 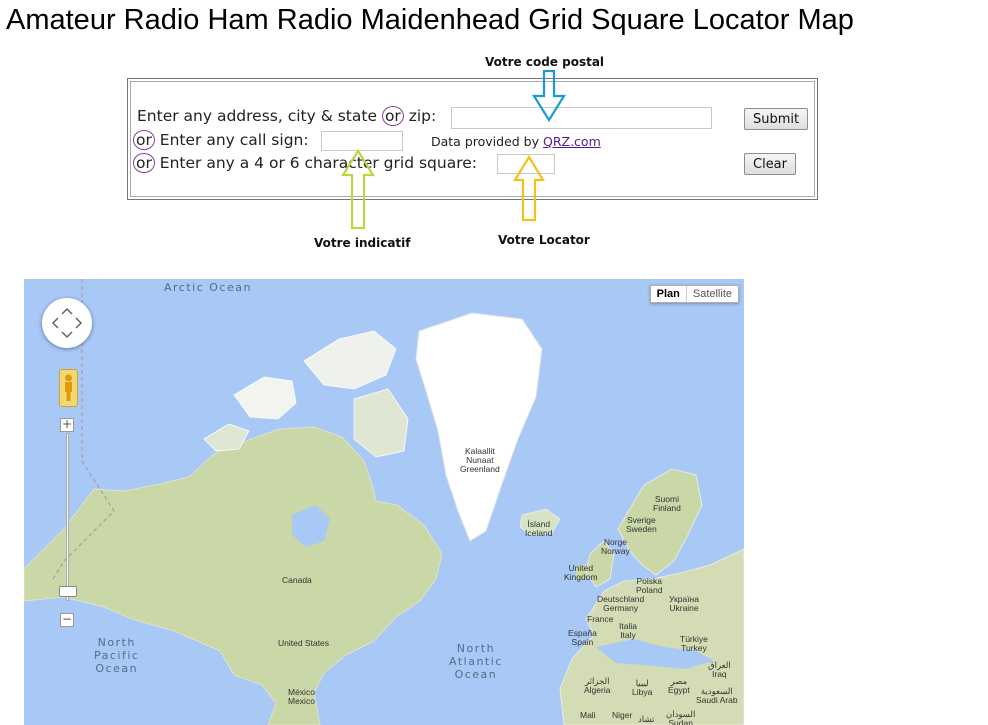 What do you see at coordinates (694, 643) in the screenshot?
I see `turkey-label: Türkiye Turkey` at bounding box center [694, 643].